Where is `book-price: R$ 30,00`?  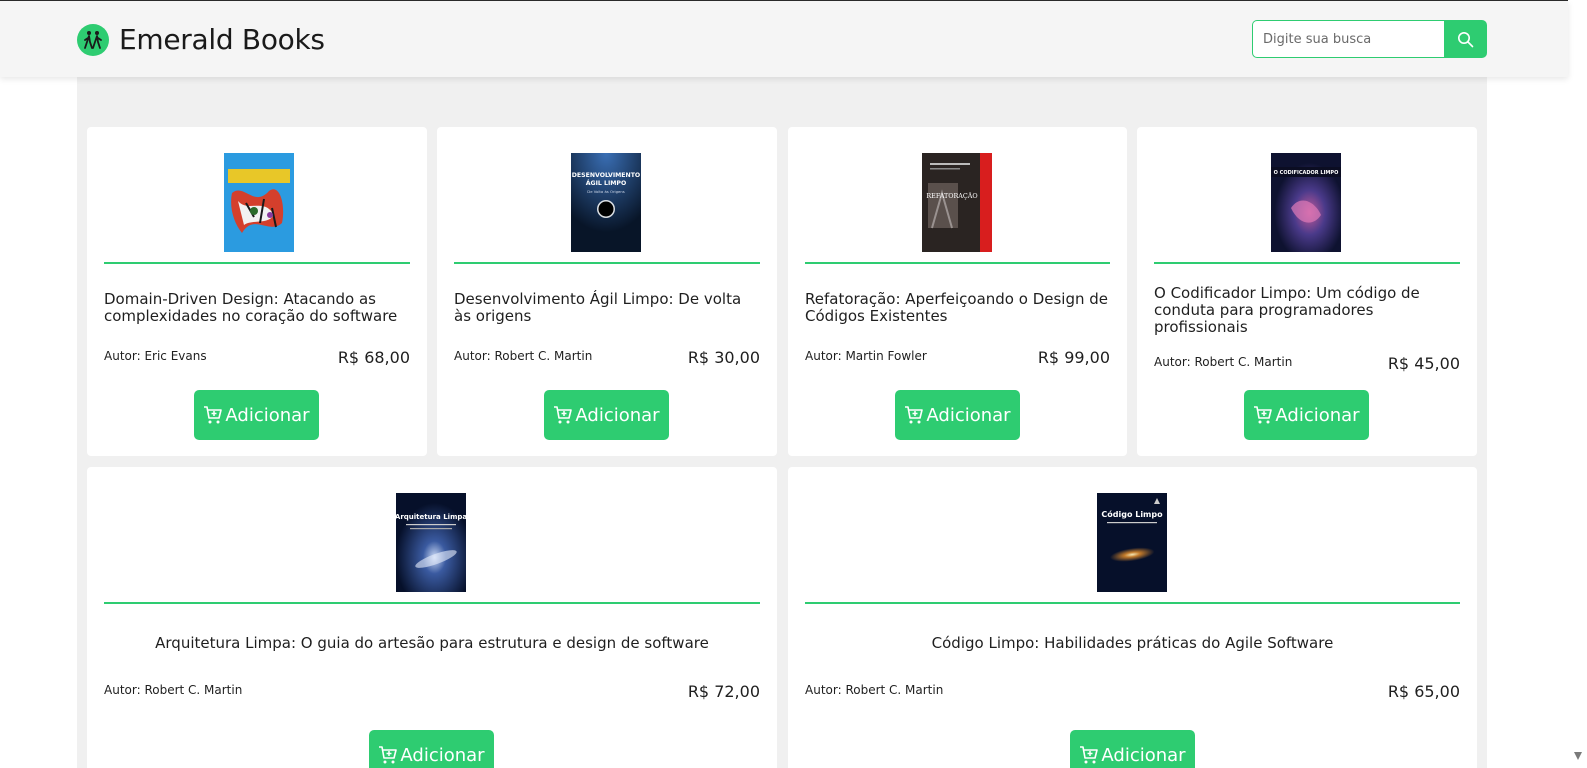
book-price: R$ 30,00 is located at coordinates (723, 357).